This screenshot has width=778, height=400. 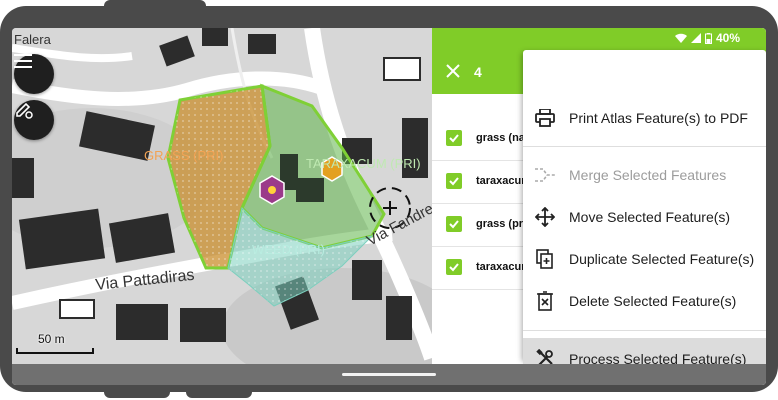 I want to click on close-selection-button, so click(x=453, y=73).